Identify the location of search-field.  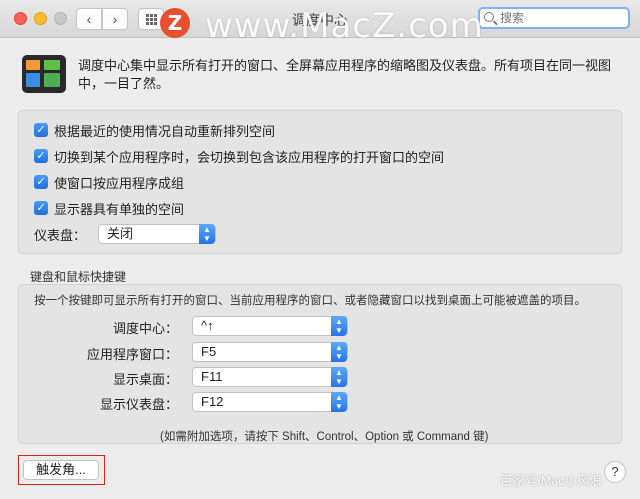
(554, 18).